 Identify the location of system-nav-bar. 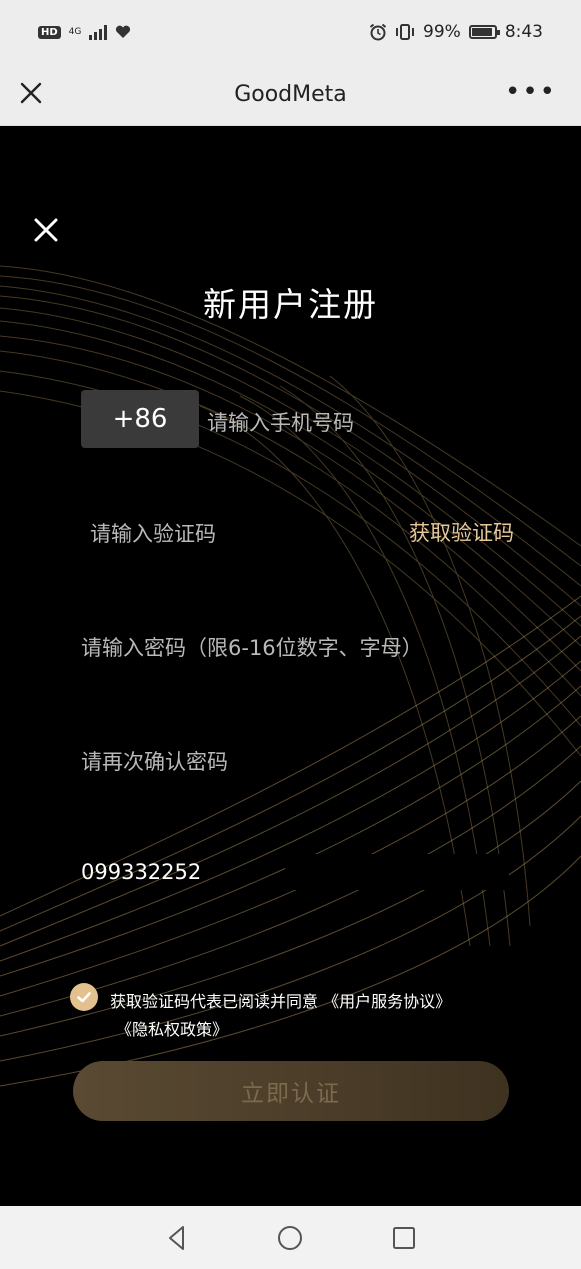
(290, 1237).